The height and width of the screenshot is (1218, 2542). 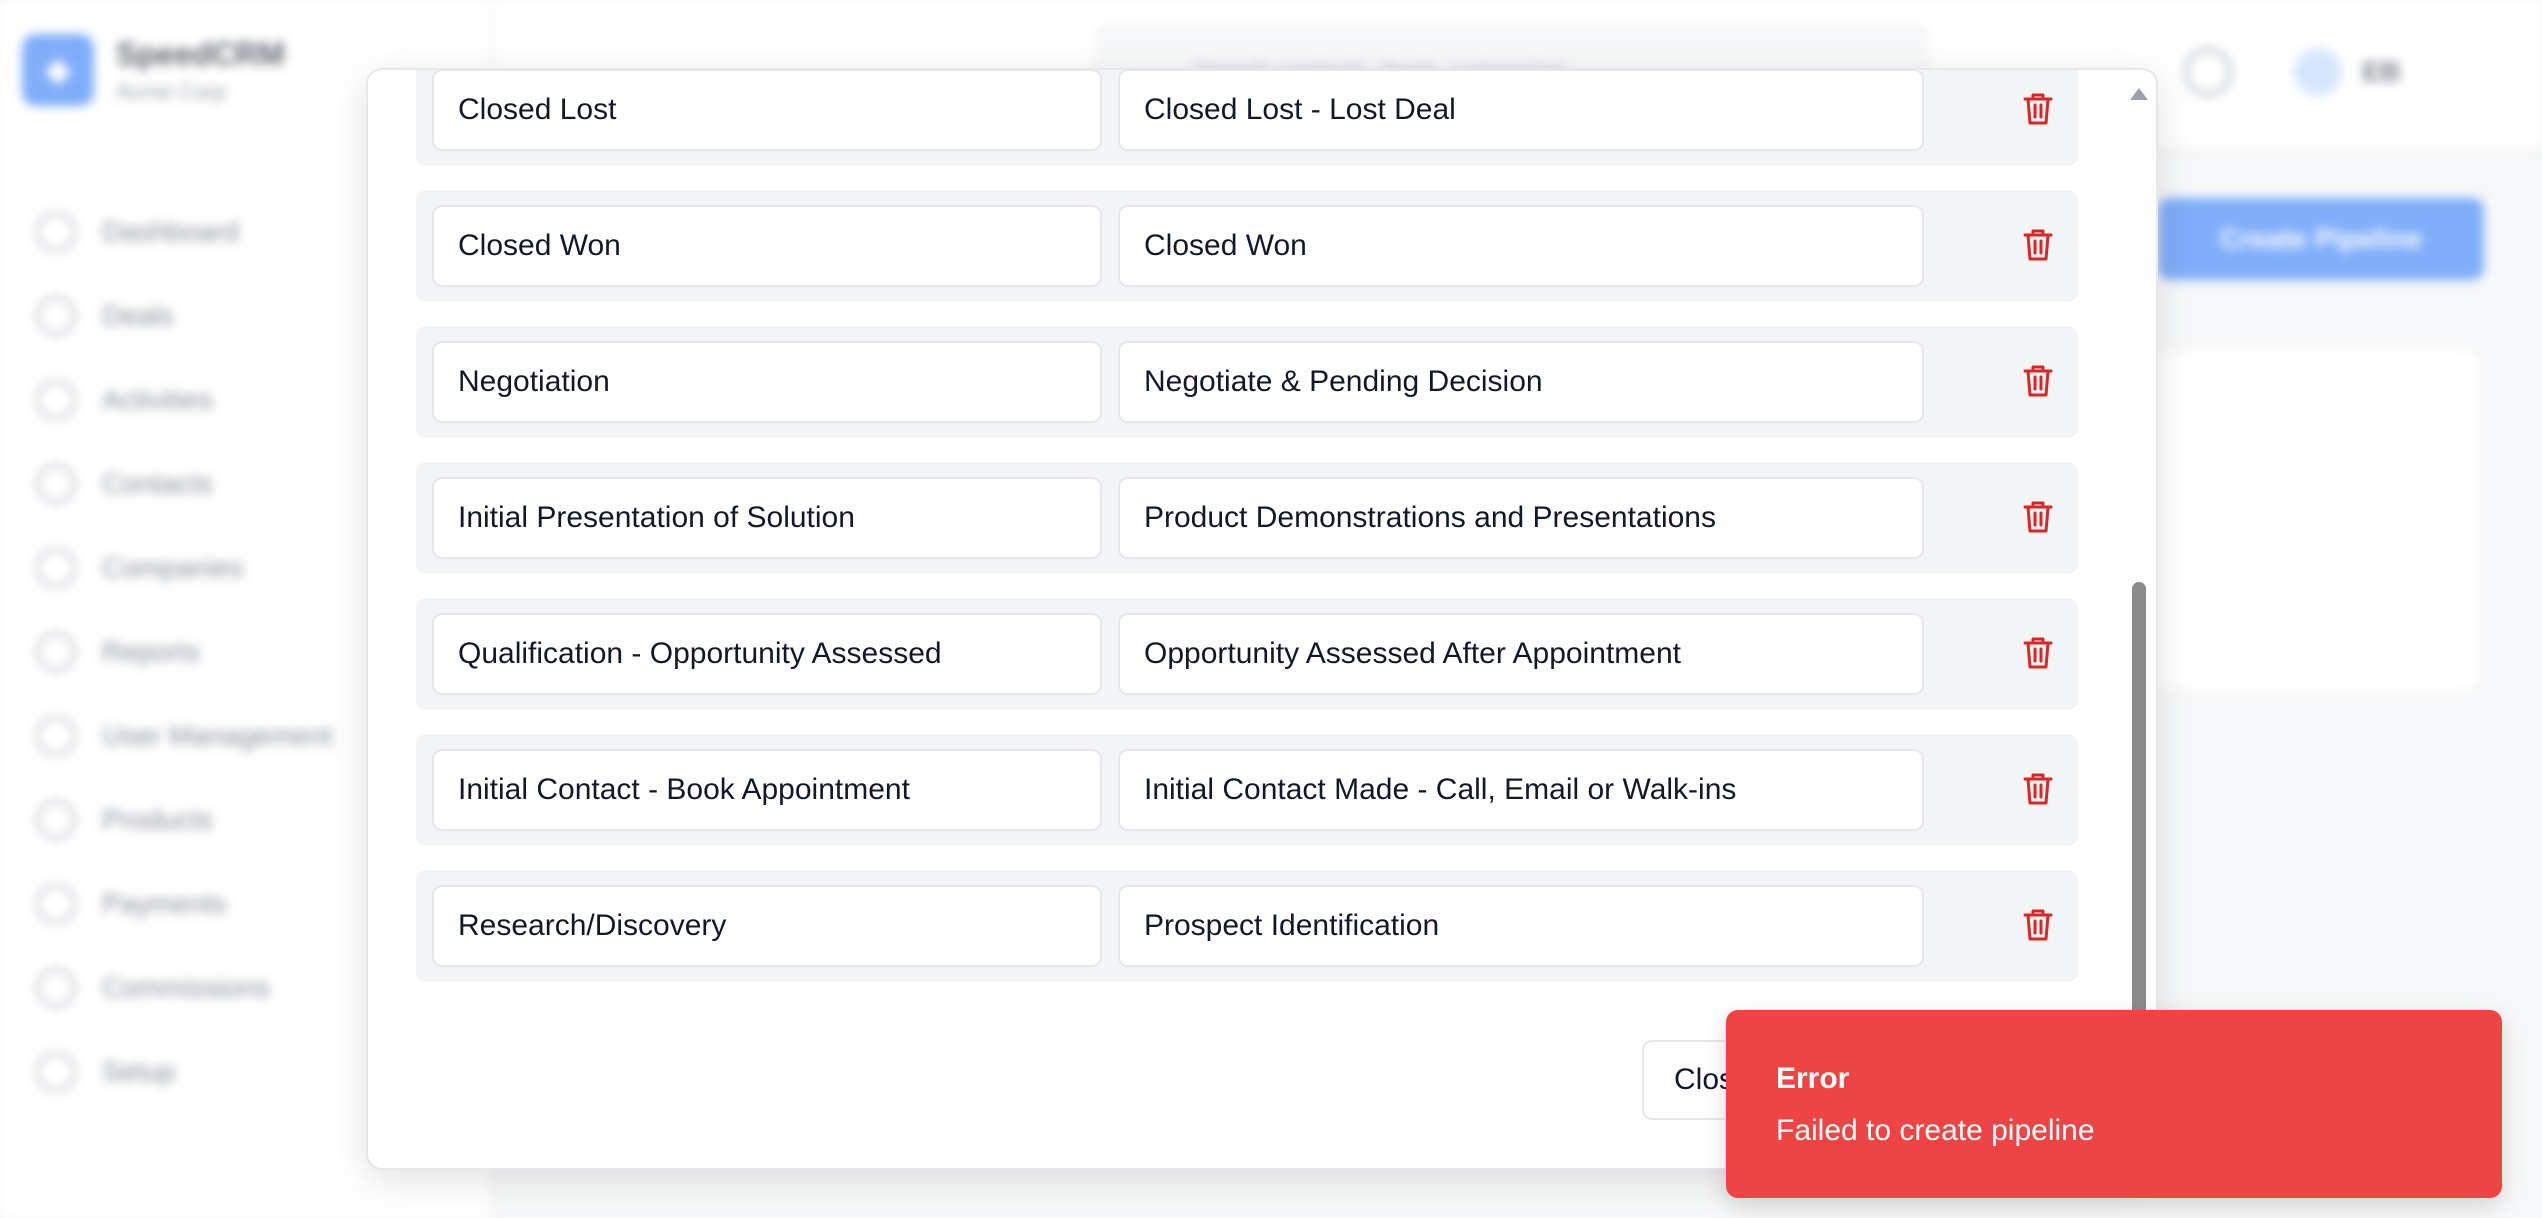 What do you see at coordinates (2114, 1104) in the screenshot?
I see `error-toast: Error Failed to create pipeline` at bounding box center [2114, 1104].